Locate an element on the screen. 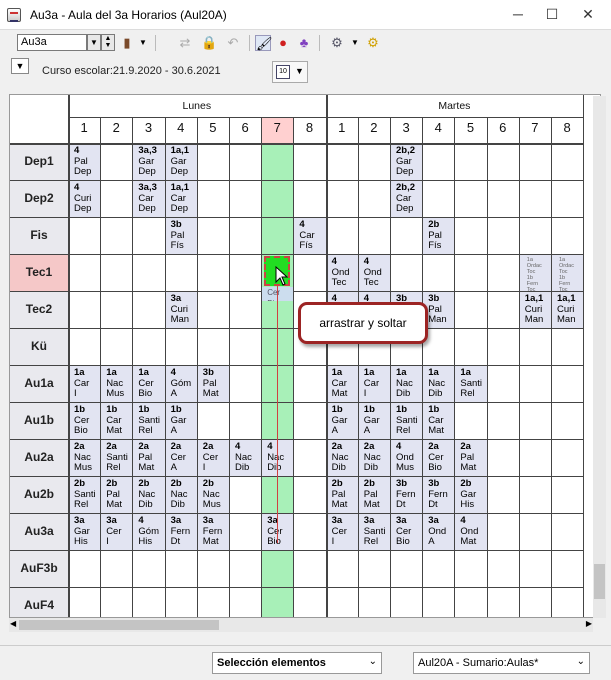 This screenshot has height=680, width=611. lesson-cell: 3b Pal Mat is located at coordinates (213, 384).